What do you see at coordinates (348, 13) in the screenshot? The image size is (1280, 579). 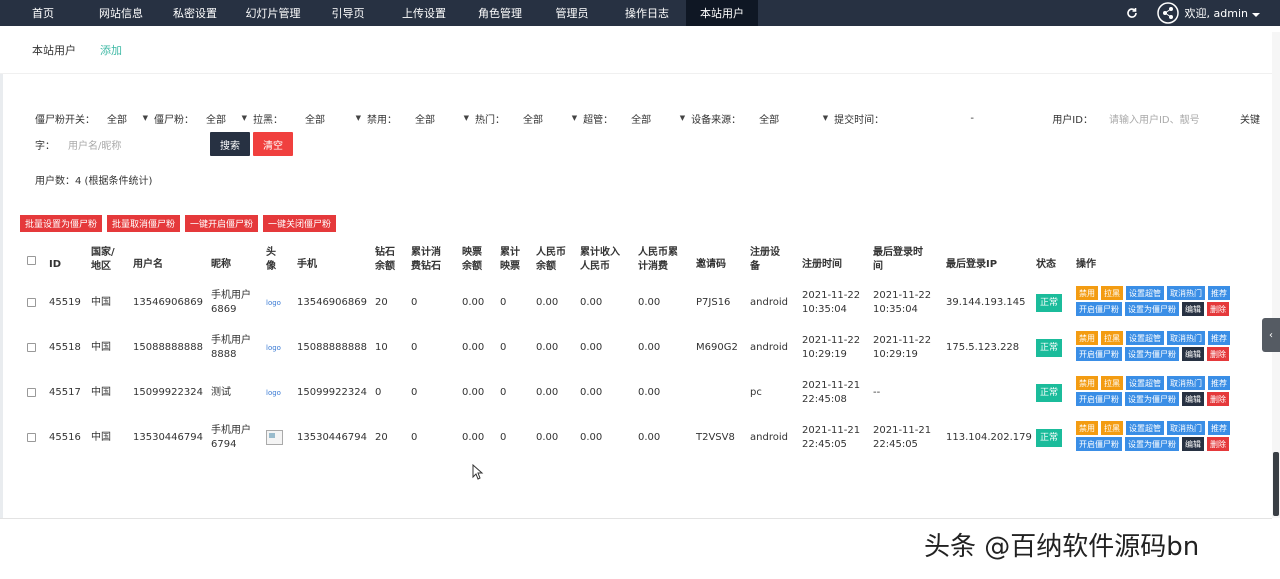 I see `nav-guide-page: 引导页` at bounding box center [348, 13].